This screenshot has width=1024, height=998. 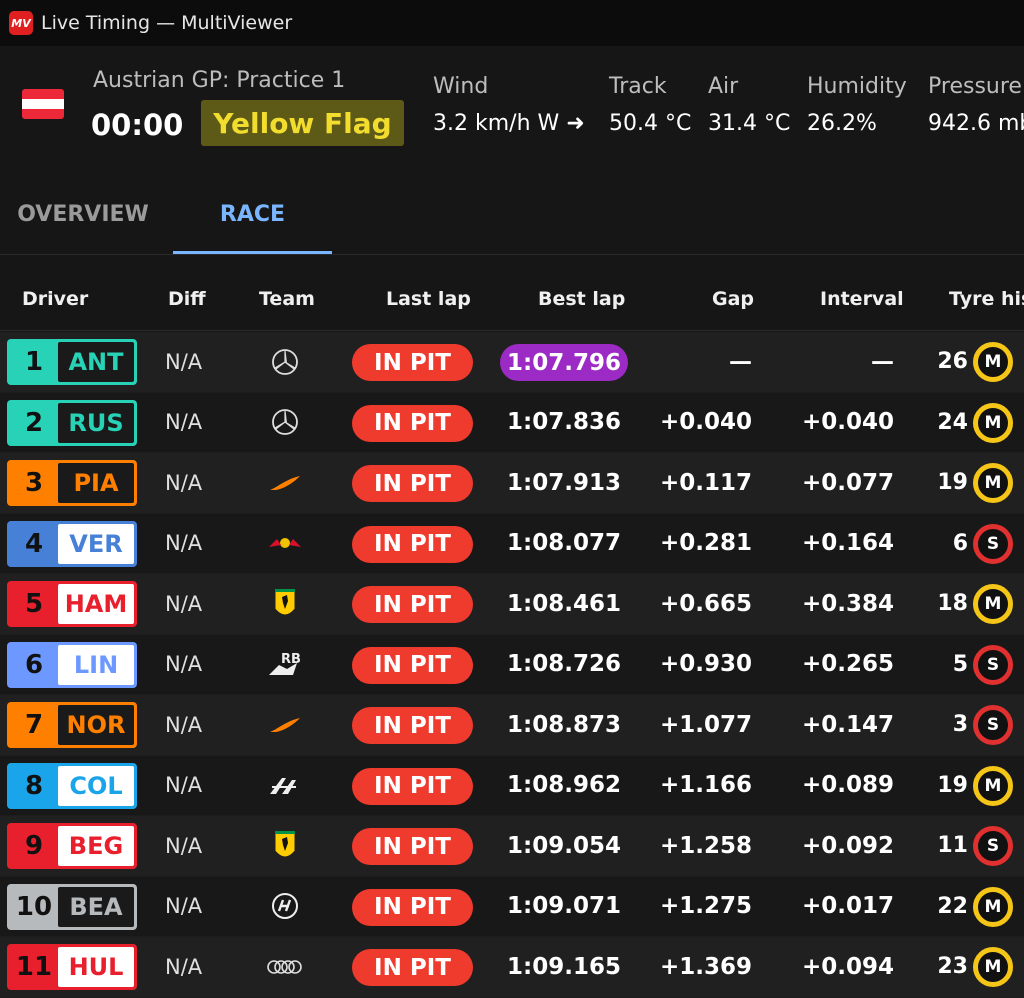 What do you see at coordinates (512, 967) in the screenshot?
I see `table-row: 11 HUL N/A IN PIT 1:09.165 +1.369 +0.094 23 M` at bounding box center [512, 967].